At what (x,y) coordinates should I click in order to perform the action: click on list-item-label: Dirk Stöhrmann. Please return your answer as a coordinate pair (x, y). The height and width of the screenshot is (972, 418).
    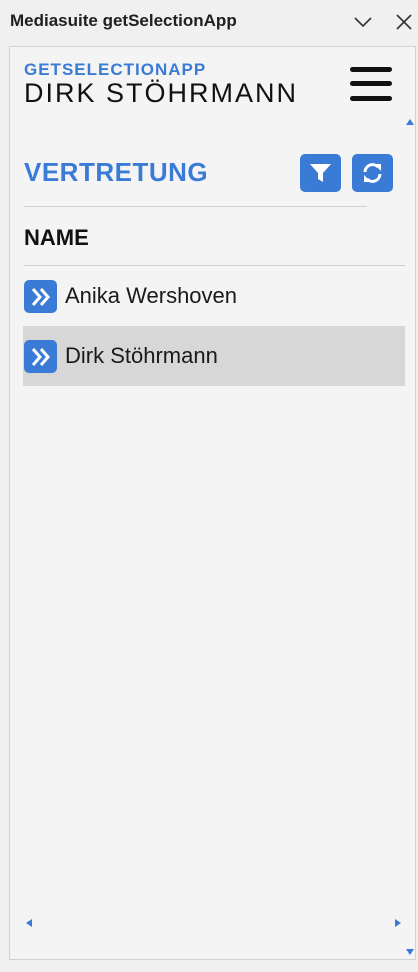
    Looking at the image, I should click on (141, 355).